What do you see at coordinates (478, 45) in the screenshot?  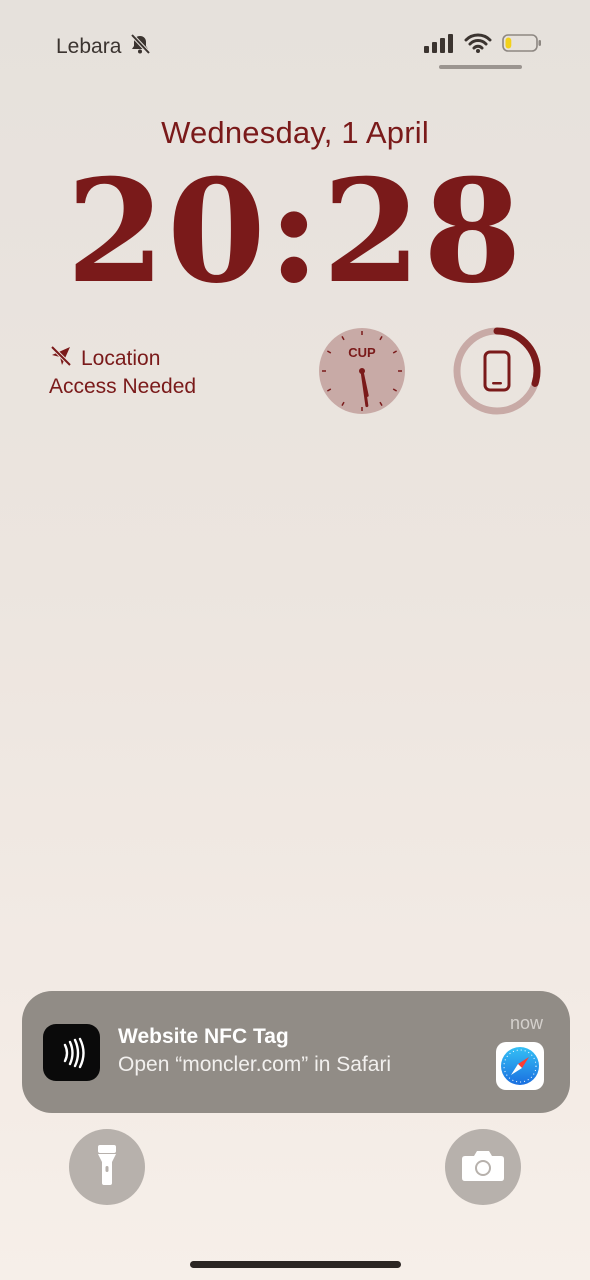 I see `wifi-icon` at bounding box center [478, 45].